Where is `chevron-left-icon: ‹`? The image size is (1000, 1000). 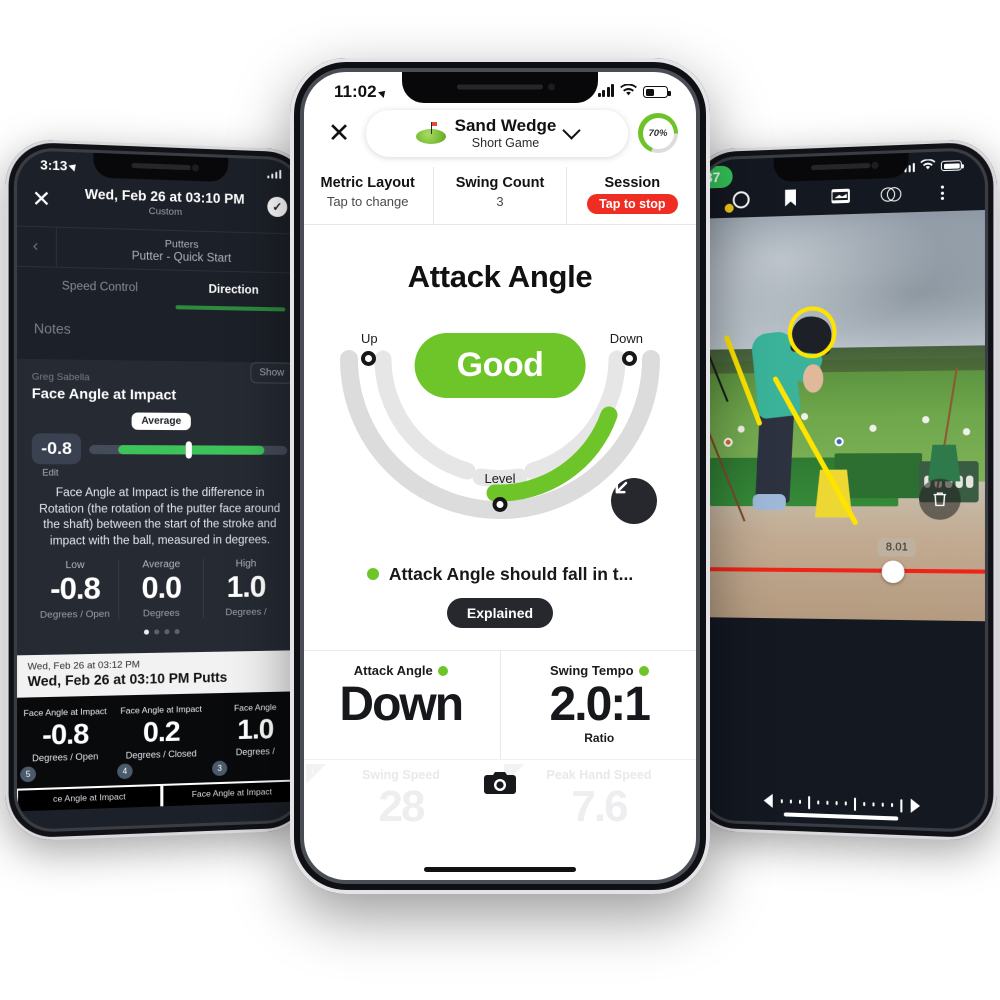
chevron-left-icon: ‹ is located at coordinates (35, 246).